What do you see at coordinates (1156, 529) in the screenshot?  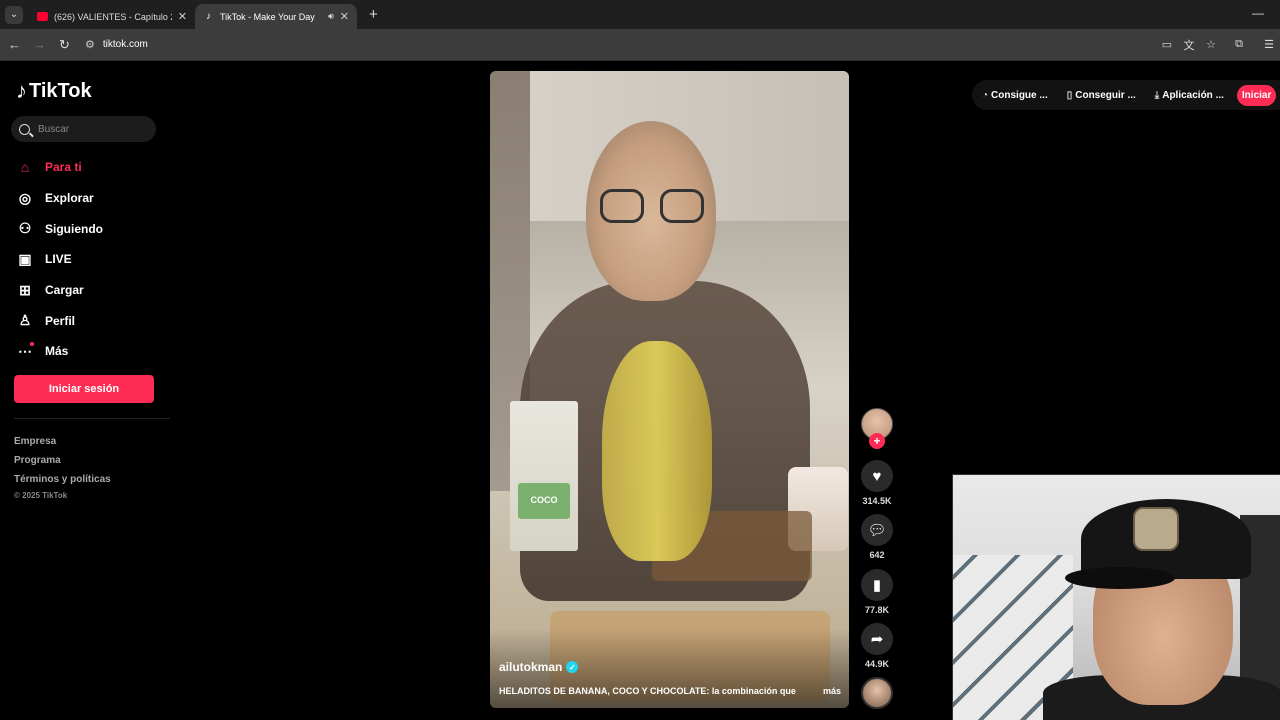 I see `webcam-cap-patch` at bounding box center [1156, 529].